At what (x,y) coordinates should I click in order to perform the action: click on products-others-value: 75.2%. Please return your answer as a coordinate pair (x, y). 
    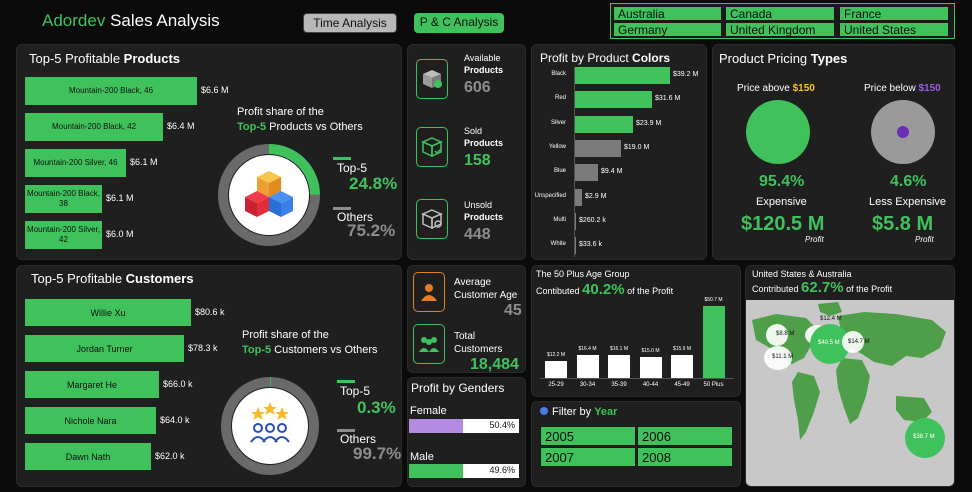
    Looking at the image, I should click on (371, 230).